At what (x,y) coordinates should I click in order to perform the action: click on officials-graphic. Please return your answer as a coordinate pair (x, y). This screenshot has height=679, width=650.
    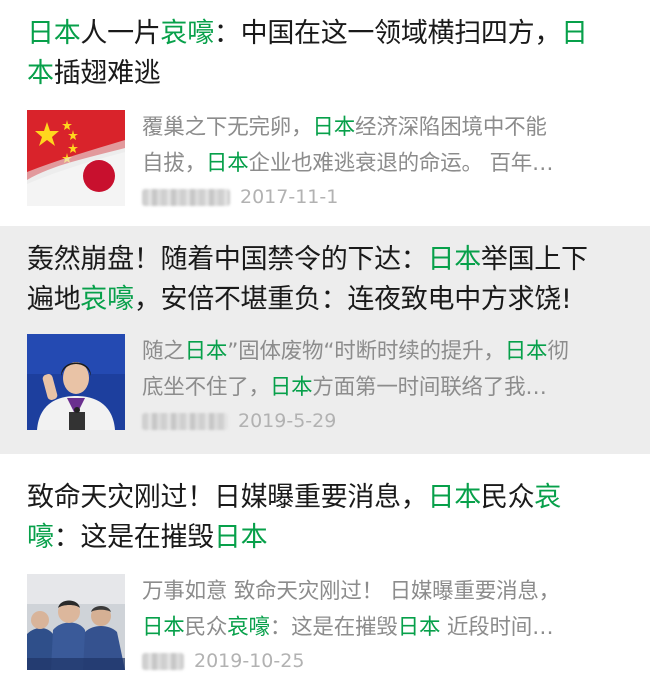
    Looking at the image, I should click on (76, 622).